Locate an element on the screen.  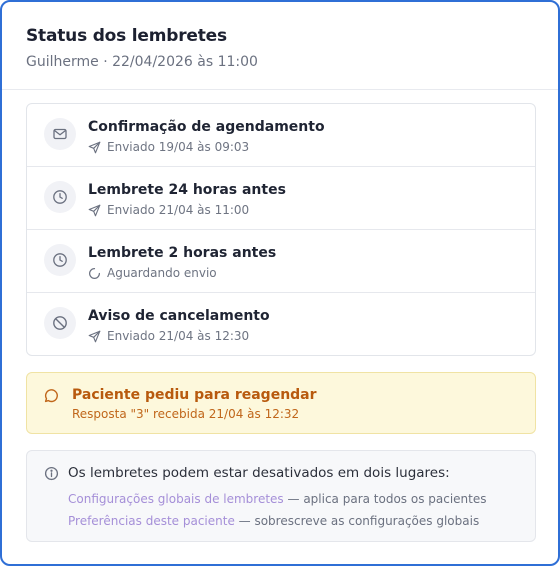
alert-subtitle: Resposta "3" recebida 21/04 às 12:32 is located at coordinates (186, 414).